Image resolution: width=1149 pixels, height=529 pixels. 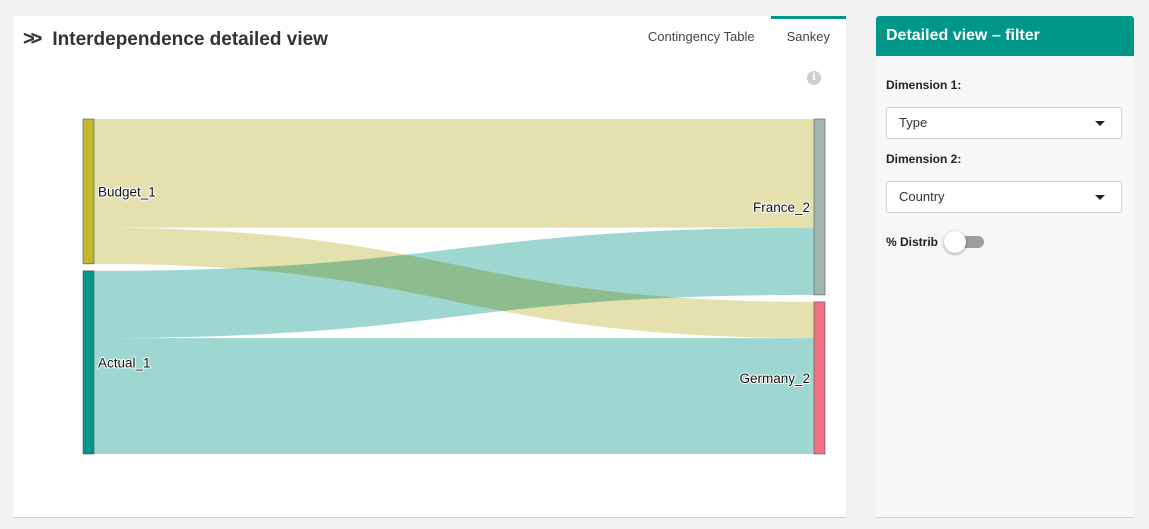 I want to click on distrib-toggle-row: % Distrib, so click(x=937, y=242).